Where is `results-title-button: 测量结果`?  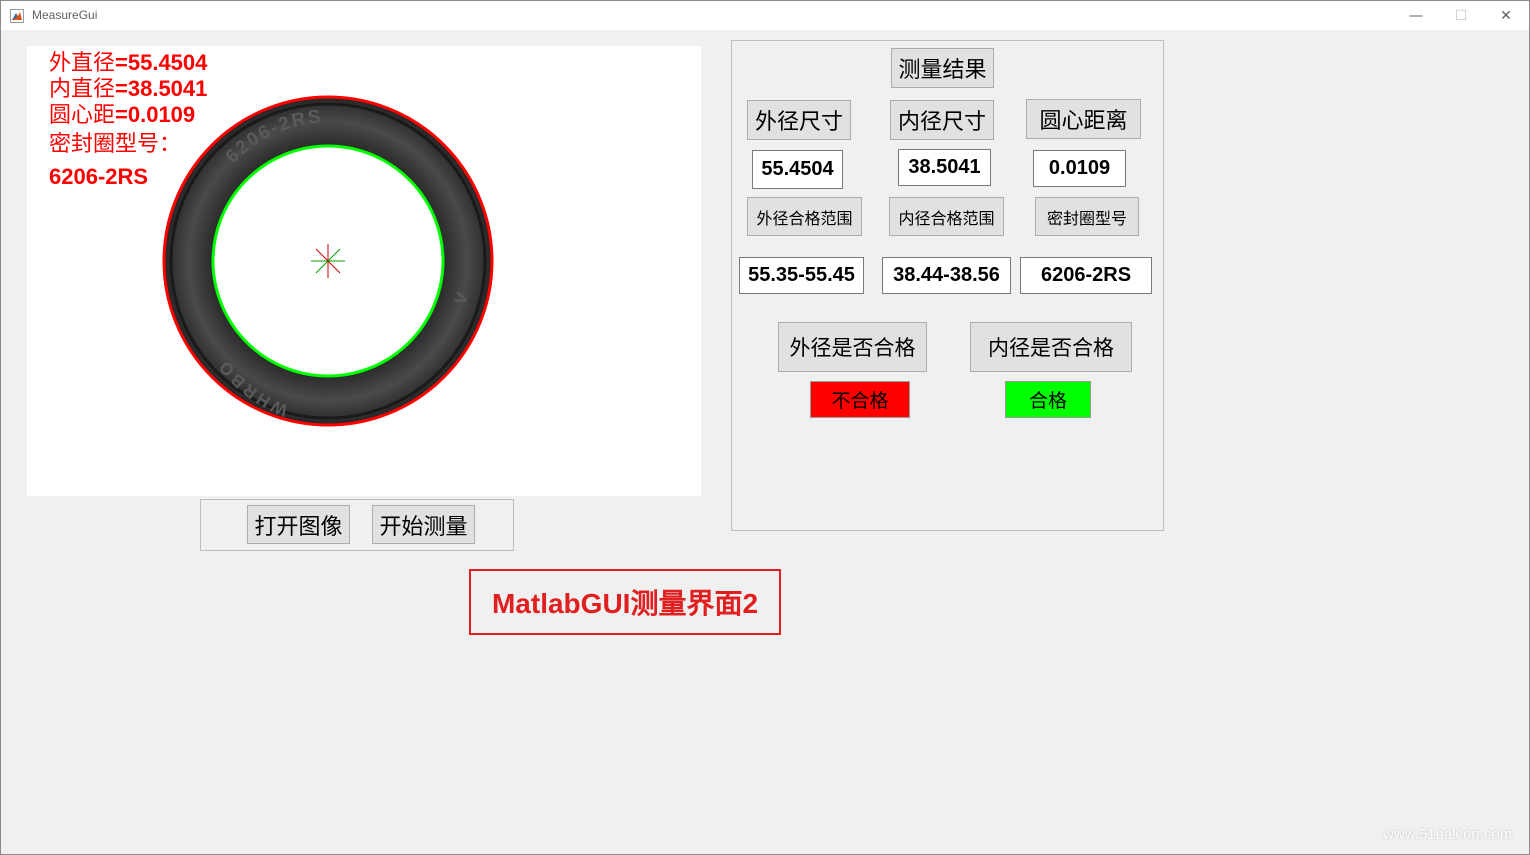
results-title-button: 测量结果 is located at coordinates (942, 68).